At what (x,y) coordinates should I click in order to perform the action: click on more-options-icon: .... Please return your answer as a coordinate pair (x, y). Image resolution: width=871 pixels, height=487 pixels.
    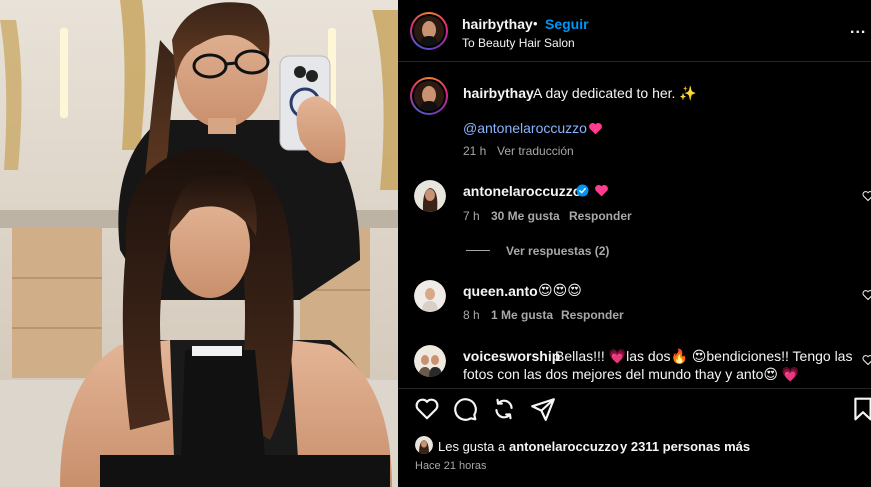
    Looking at the image, I should click on (858, 29).